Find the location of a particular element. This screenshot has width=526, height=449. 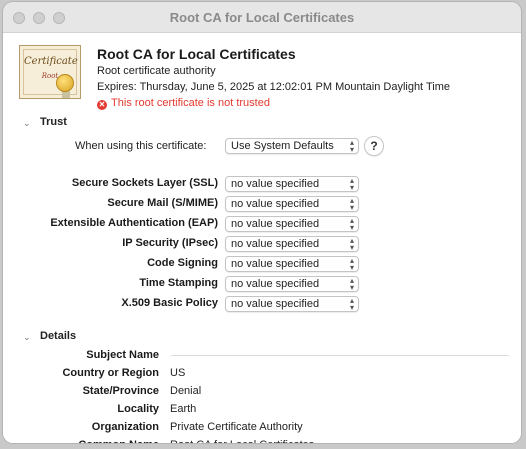

untrusted-warning: ✕ This root certificate is not trusted is located at coordinates (183, 103).